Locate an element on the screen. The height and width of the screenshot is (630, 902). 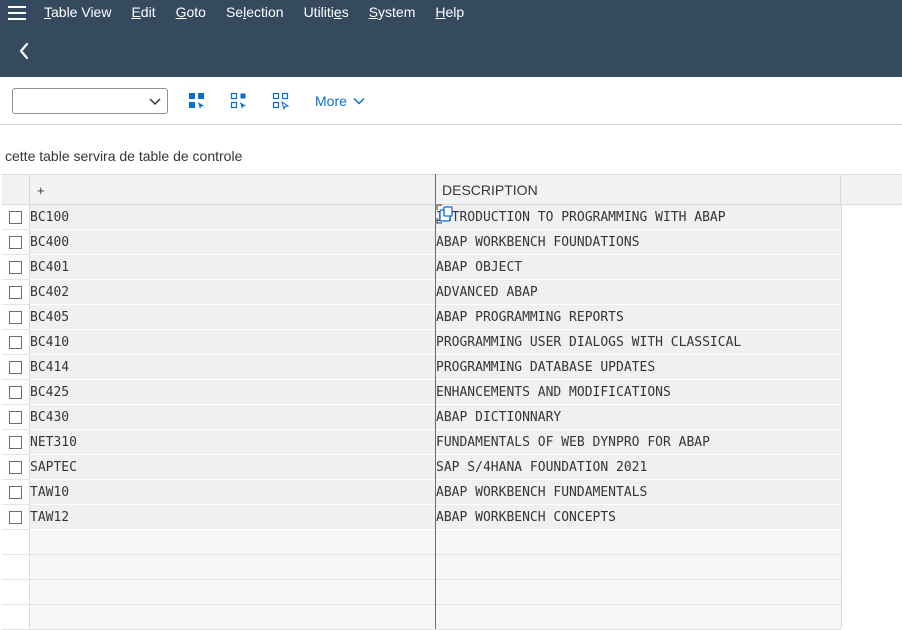
cell-code: BC100 is located at coordinates (232, 217).